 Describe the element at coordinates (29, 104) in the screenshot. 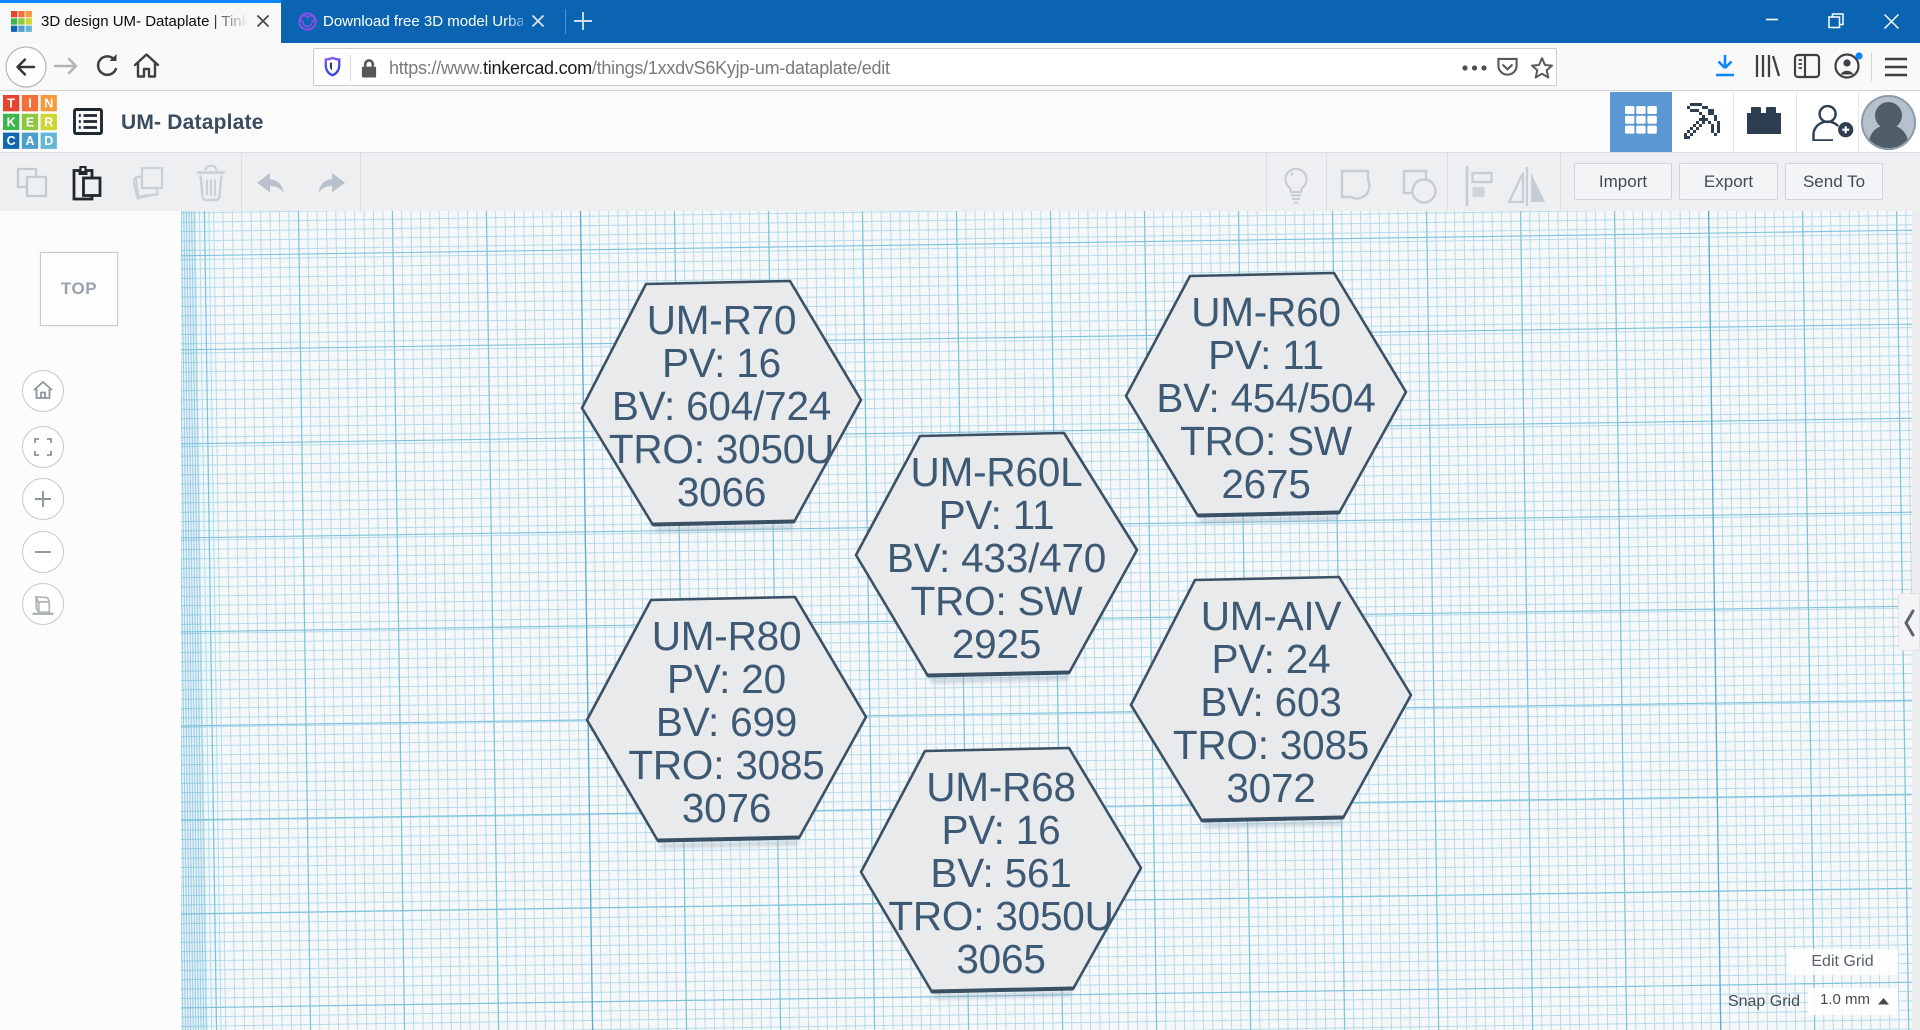

I see `svg-text: I` at that location.